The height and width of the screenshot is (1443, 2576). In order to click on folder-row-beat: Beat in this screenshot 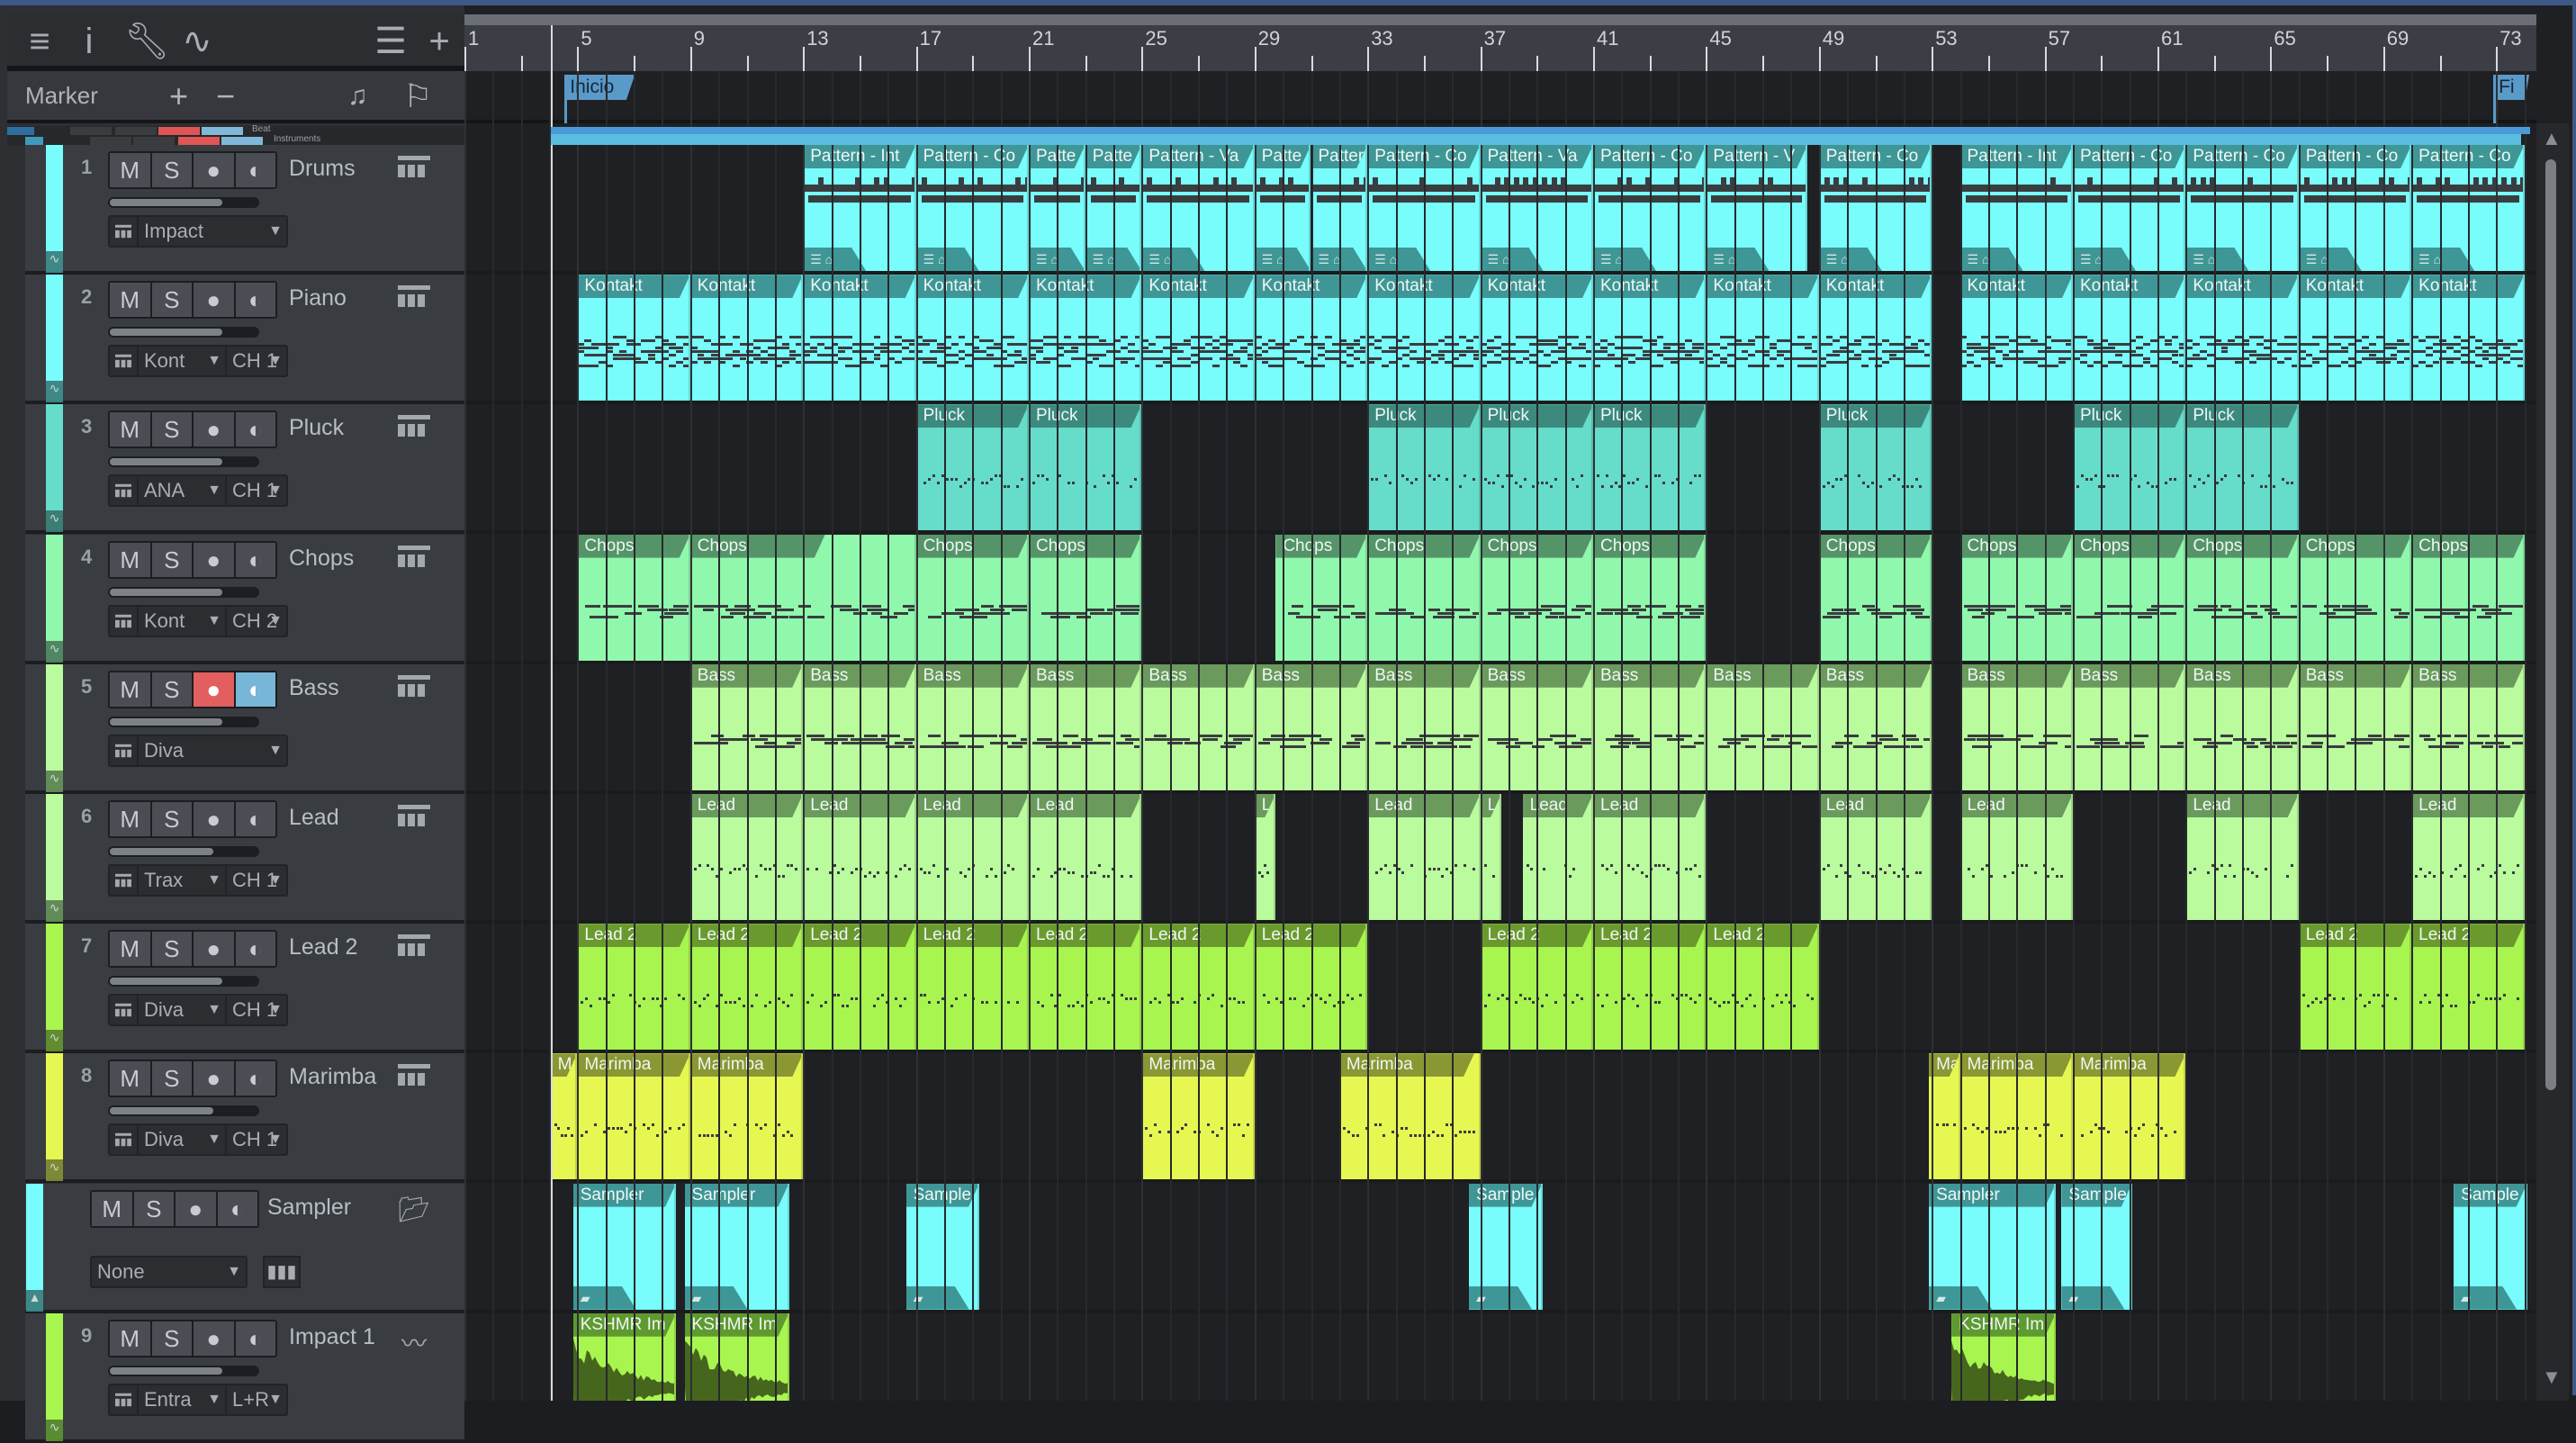, I will do `click(235, 130)`.